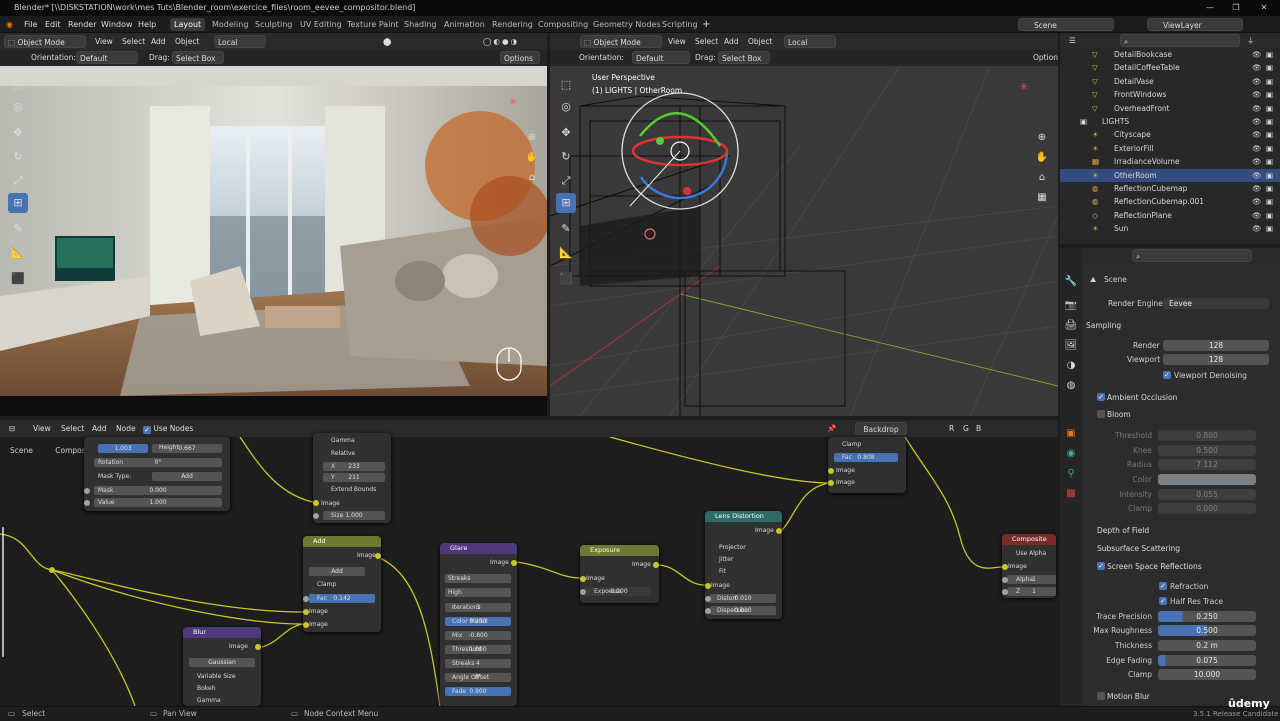 The width and height of the screenshot is (1280, 721). What do you see at coordinates (708, 599) in the screenshot?
I see `lens-distort-socket` at bounding box center [708, 599].